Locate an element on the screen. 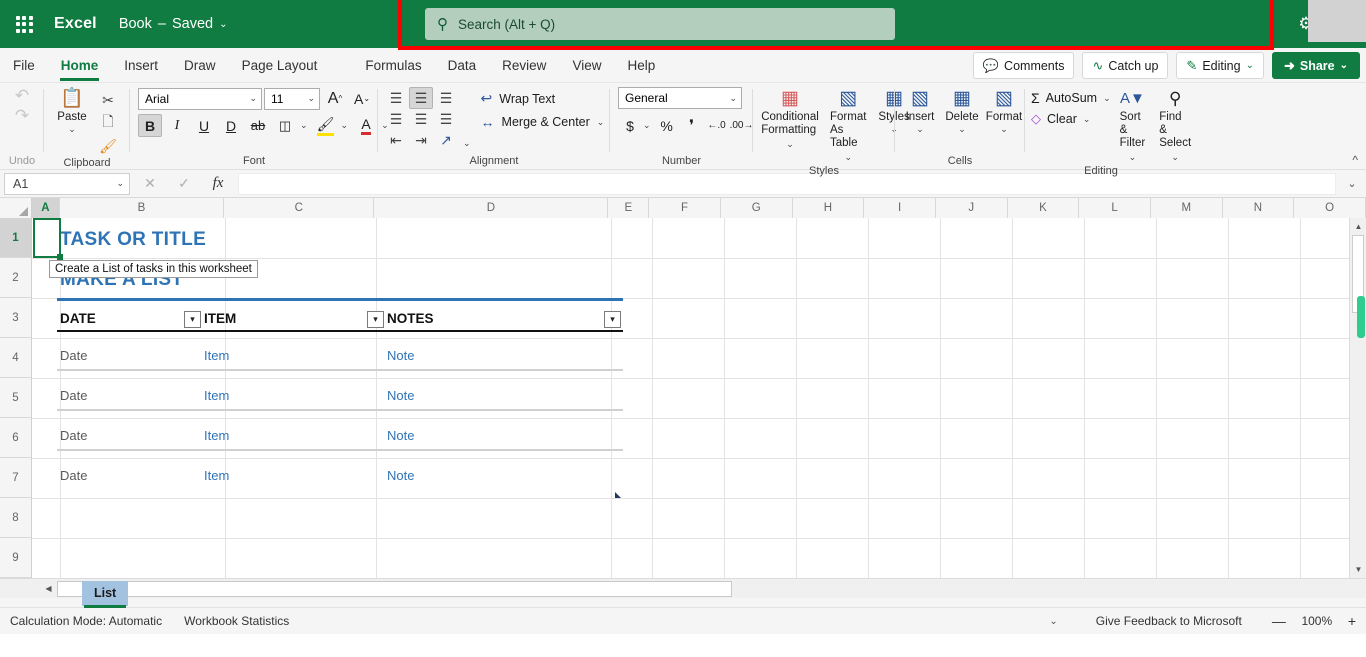 The image size is (1366, 657). row-header-9: 9 is located at coordinates (16, 558).